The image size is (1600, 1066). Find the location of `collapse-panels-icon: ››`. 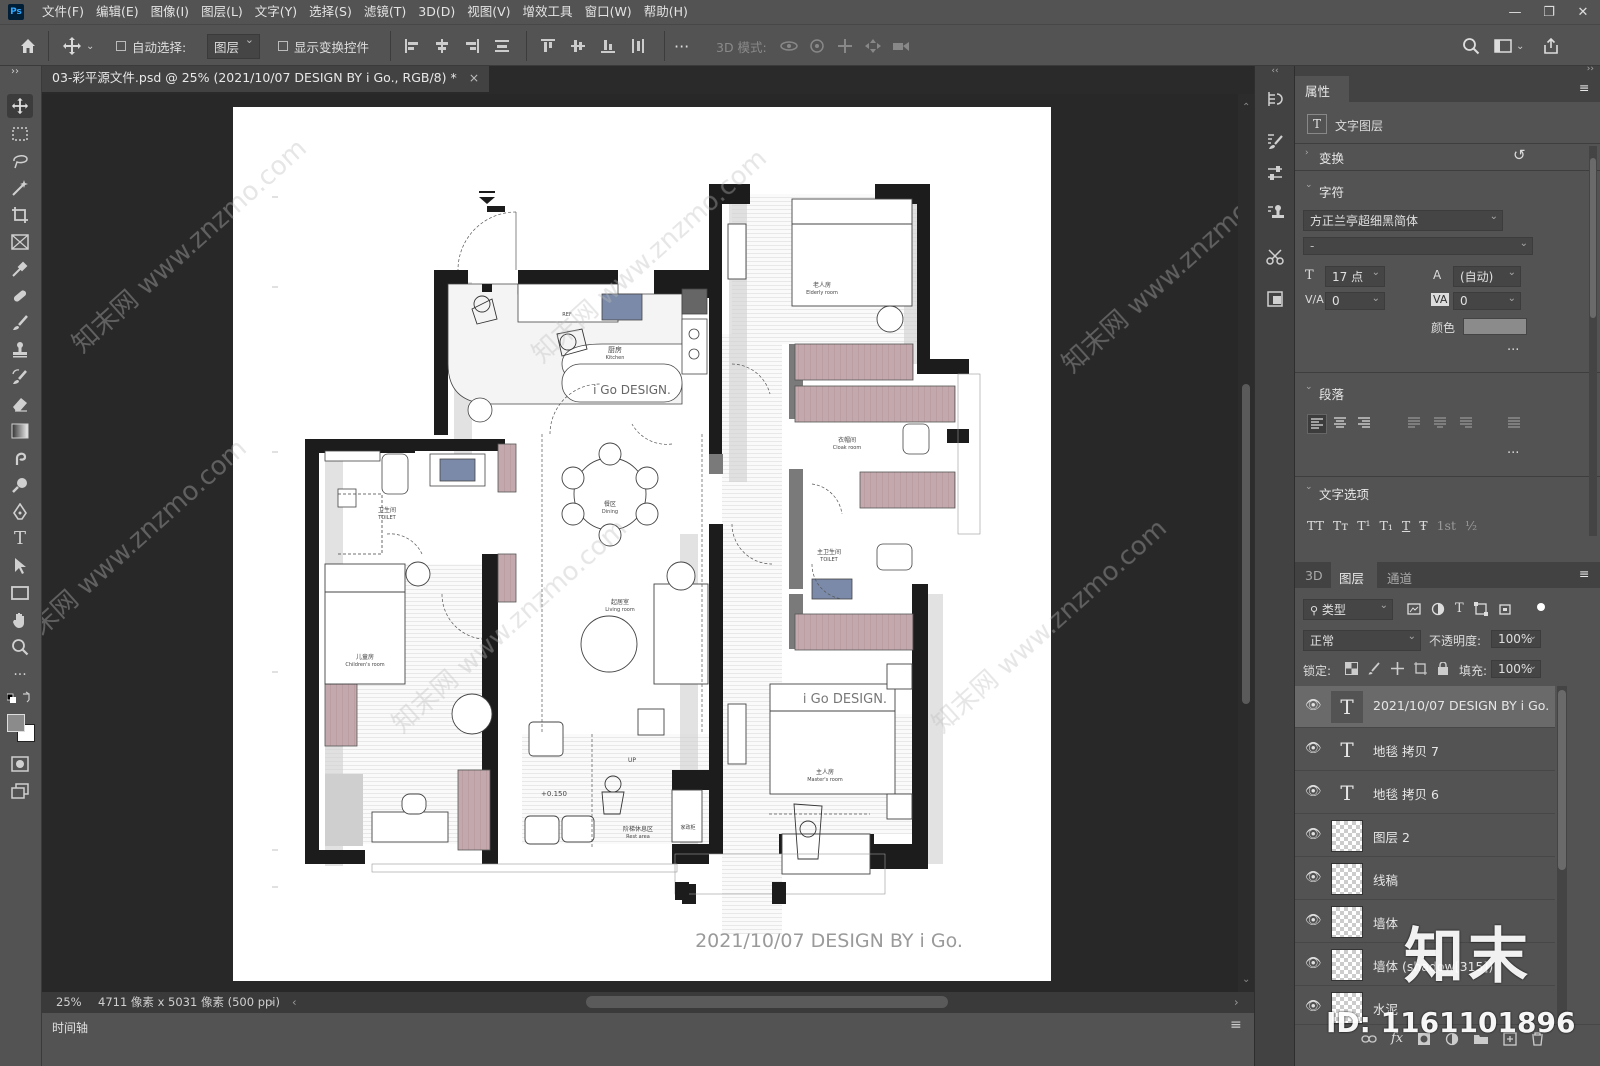

collapse-panels-icon: ›› is located at coordinates (1590, 70).